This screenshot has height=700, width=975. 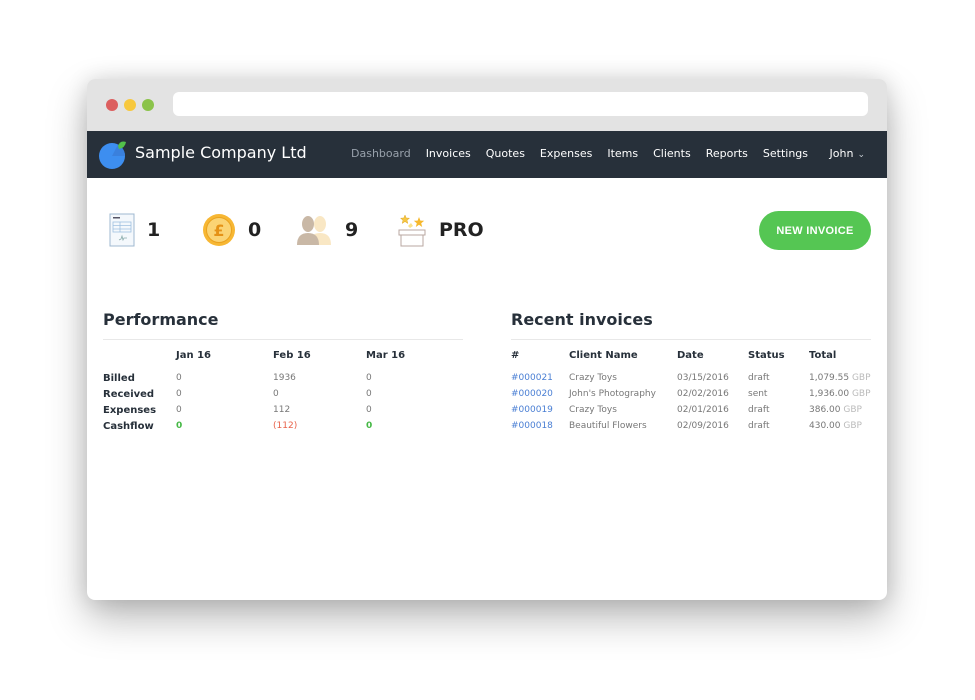 What do you see at coordinates (154, 230) in the screenshot?
I see `stat-invoices-value: 1` at bounding box center [154, 230].